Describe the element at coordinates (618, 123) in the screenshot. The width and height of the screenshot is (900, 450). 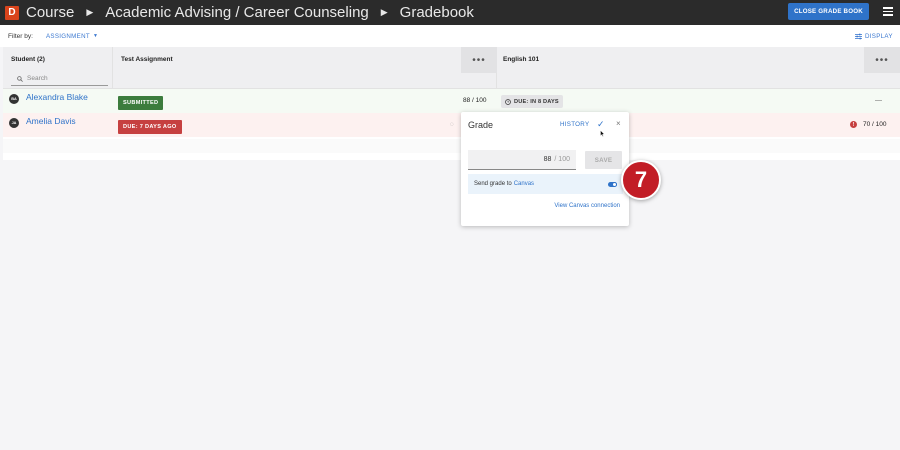
I see `close-icon: ×` at that location.